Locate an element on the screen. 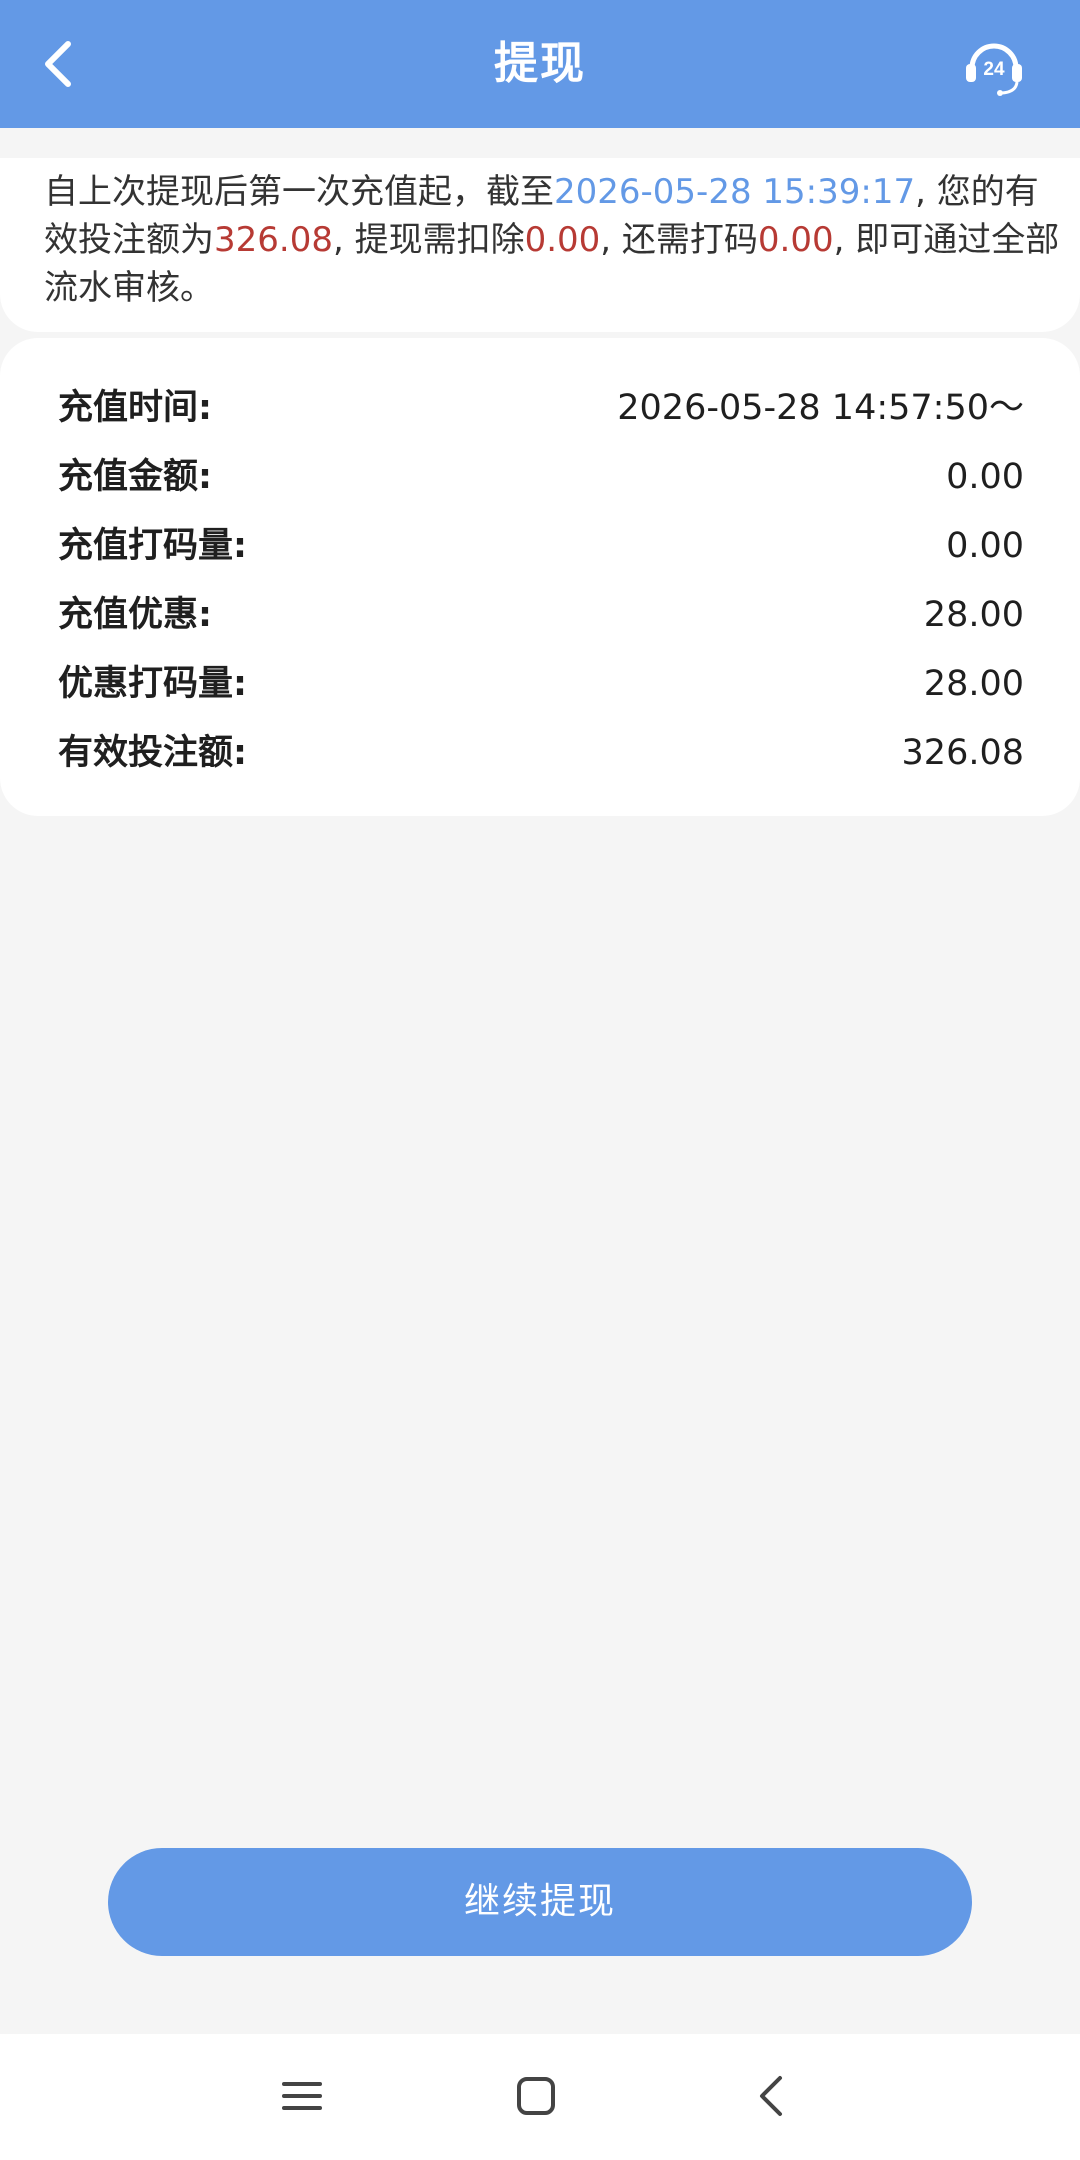 The height and width of the screenshot is (2160, 1080). notice-datetime: 2026-05-28 15:39:17 is located at coordinates (735, 192).